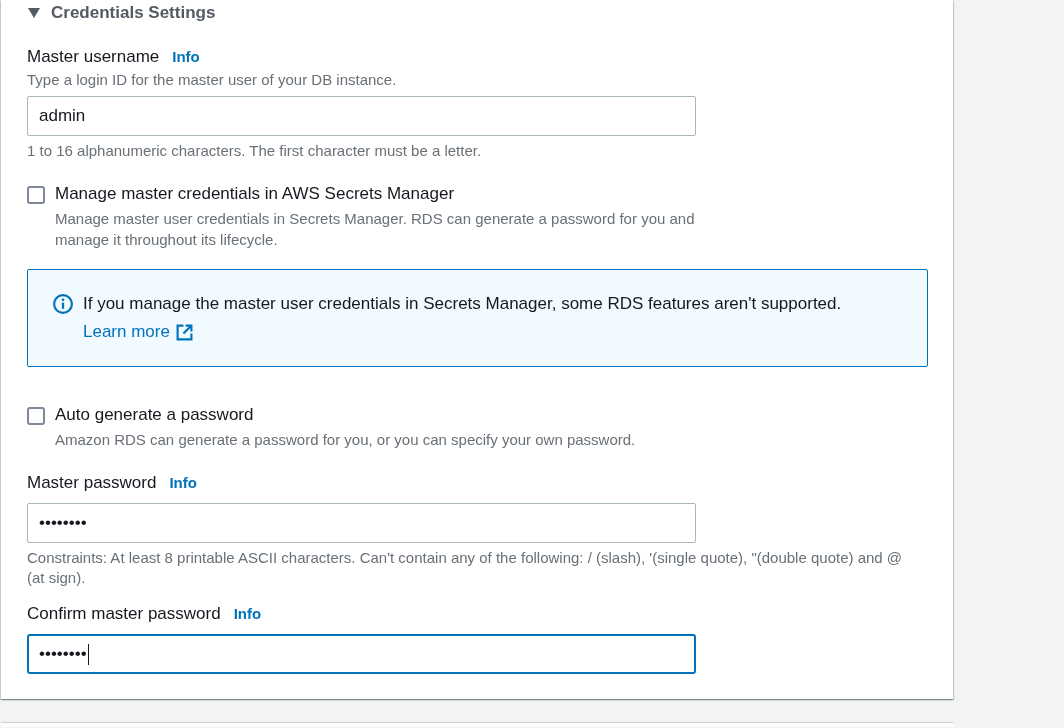 Image resolution: width=1064 pixels, height=728 pixels. Describe the element at coordinates (124, 614) in the screenshot. I see `field-label: Confirm master password` at that location.